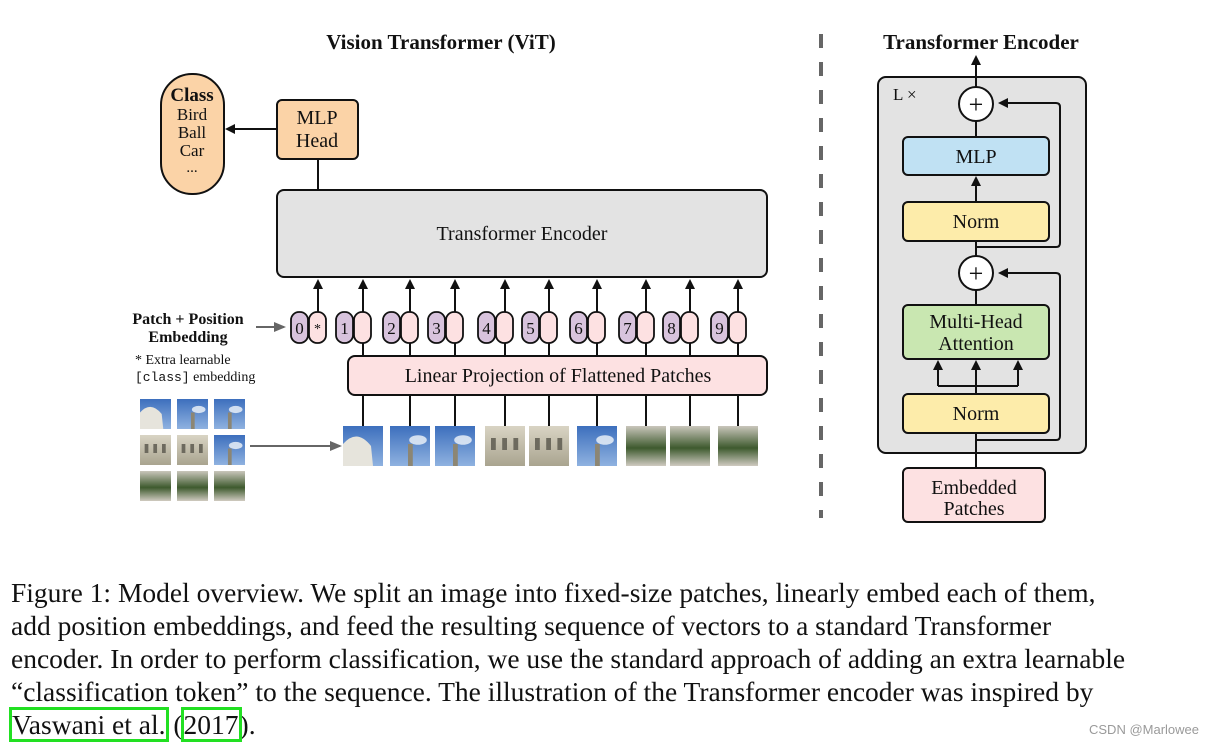  I want to click on caption-line-5: Vaswani et al. (2017)., so click(606, 724).